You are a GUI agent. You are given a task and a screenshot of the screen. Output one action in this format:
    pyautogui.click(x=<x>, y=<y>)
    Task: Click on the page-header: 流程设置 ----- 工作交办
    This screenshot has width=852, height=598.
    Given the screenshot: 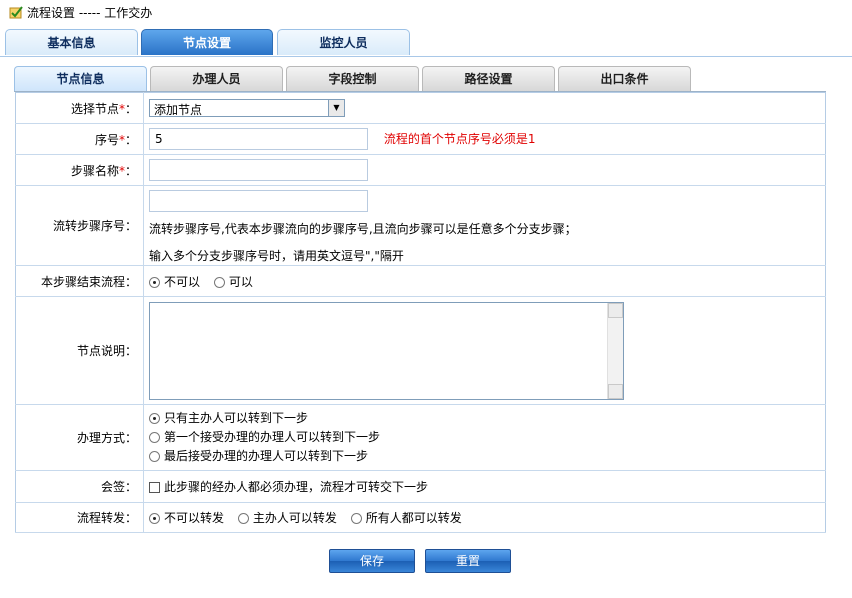 What is the action you would take?
    pyautogui.click(x=80, y=12)
    